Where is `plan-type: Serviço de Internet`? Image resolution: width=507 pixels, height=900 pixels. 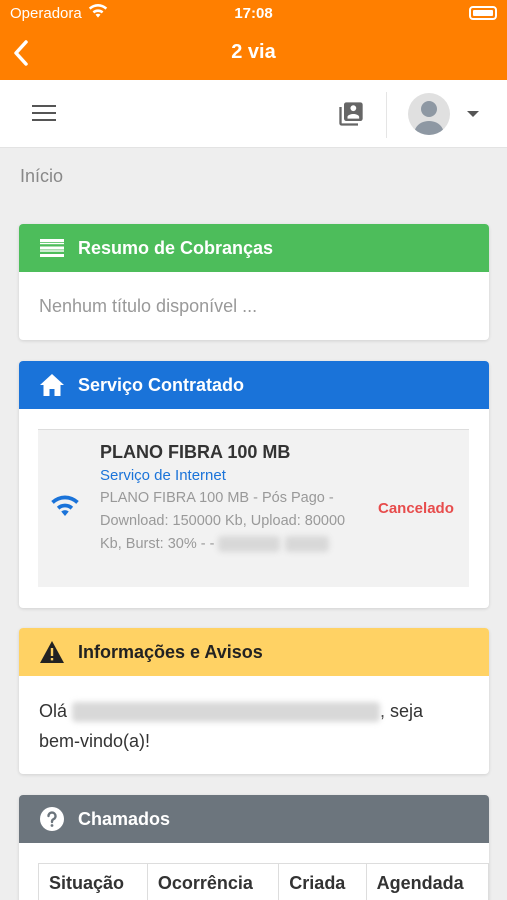
plan-type: Serviço de Internet is located at coordinates (163, 475).